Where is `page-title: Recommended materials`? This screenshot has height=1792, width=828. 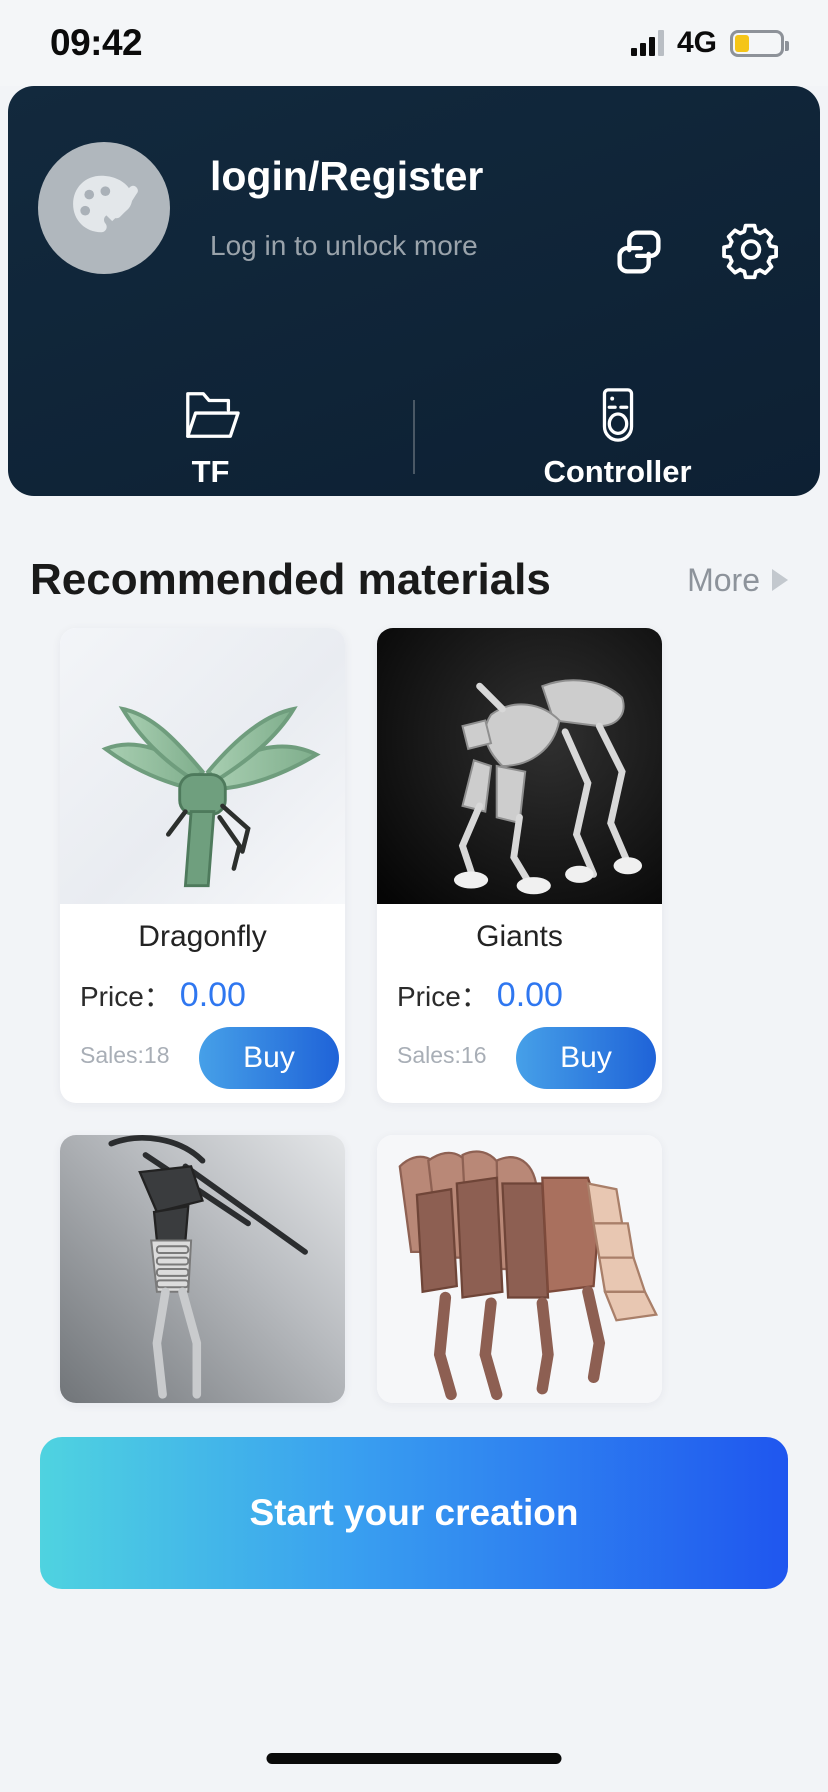 page-title: Recommended materials is located at coordinates (290, 579).